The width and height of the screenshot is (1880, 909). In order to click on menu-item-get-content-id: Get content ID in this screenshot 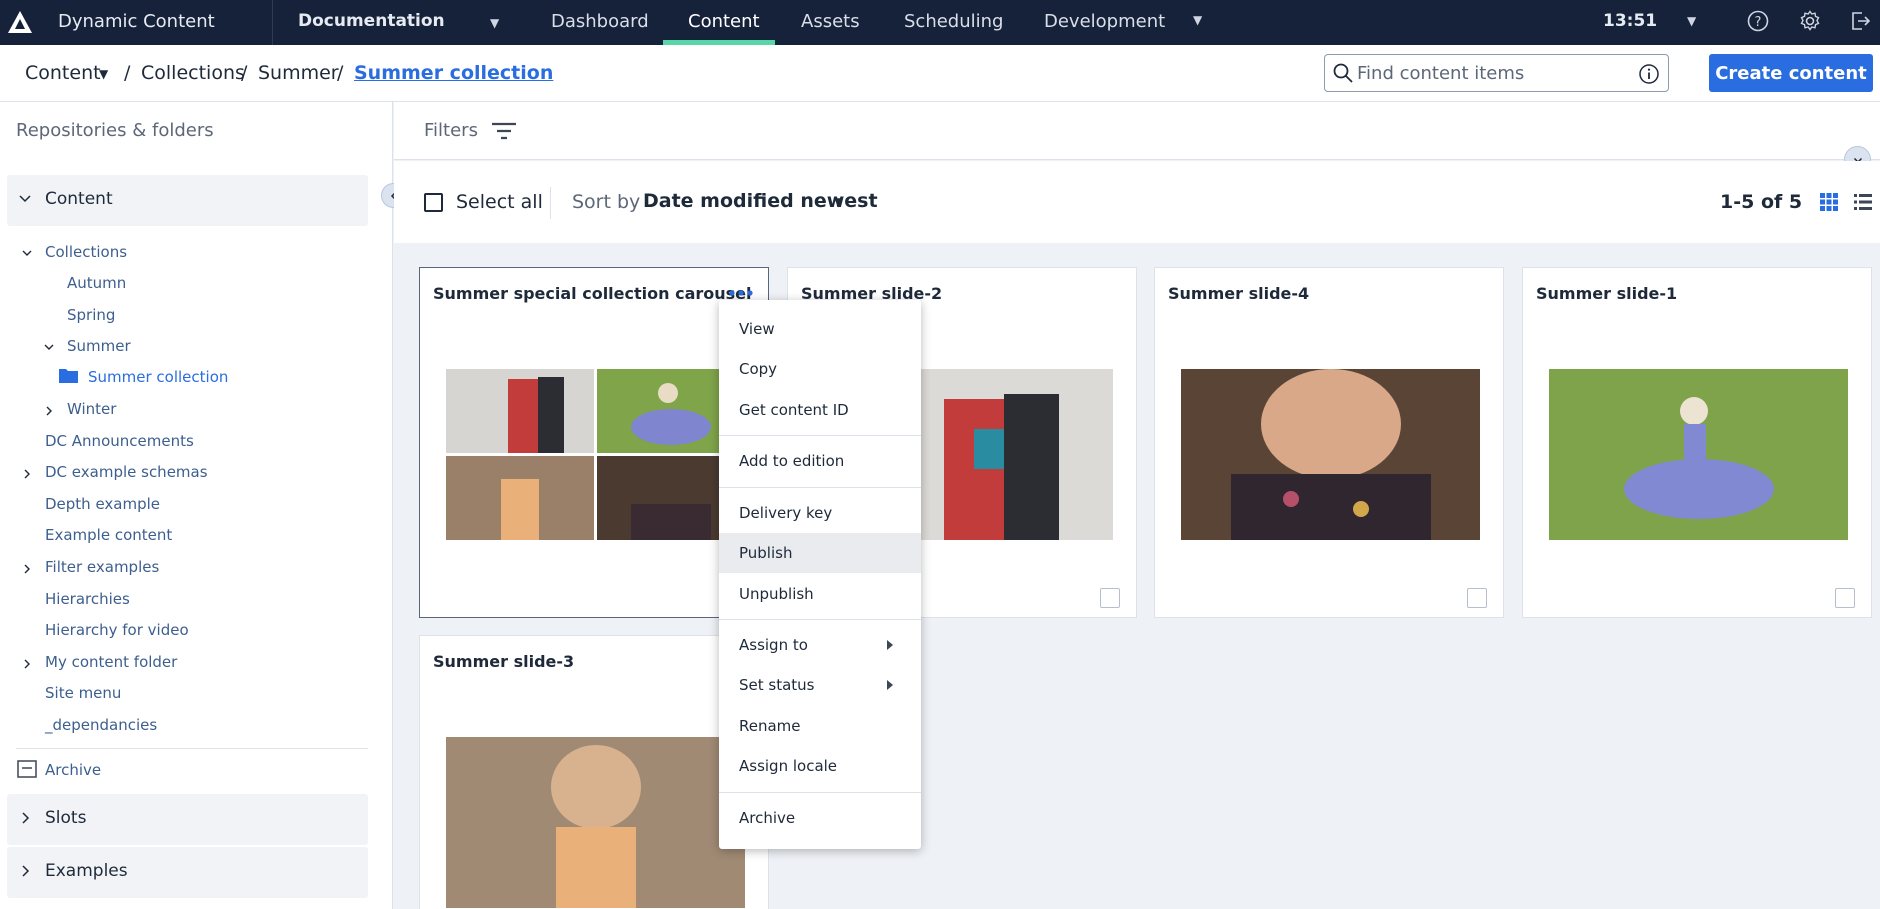, I will do `click(820, 410)`.